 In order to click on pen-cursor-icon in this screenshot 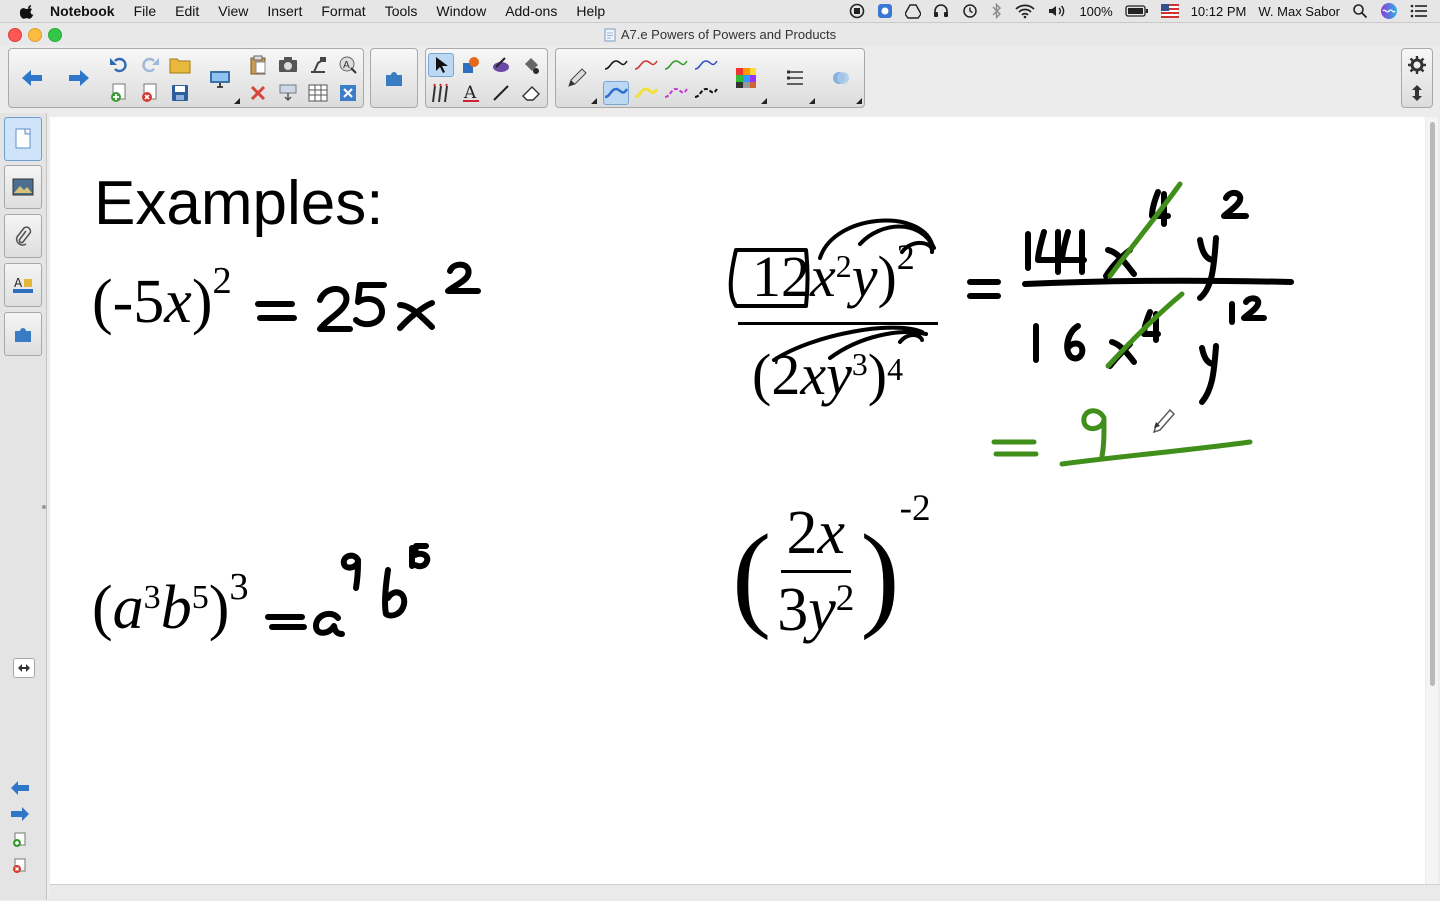, I will do `click(1163, 421)`.